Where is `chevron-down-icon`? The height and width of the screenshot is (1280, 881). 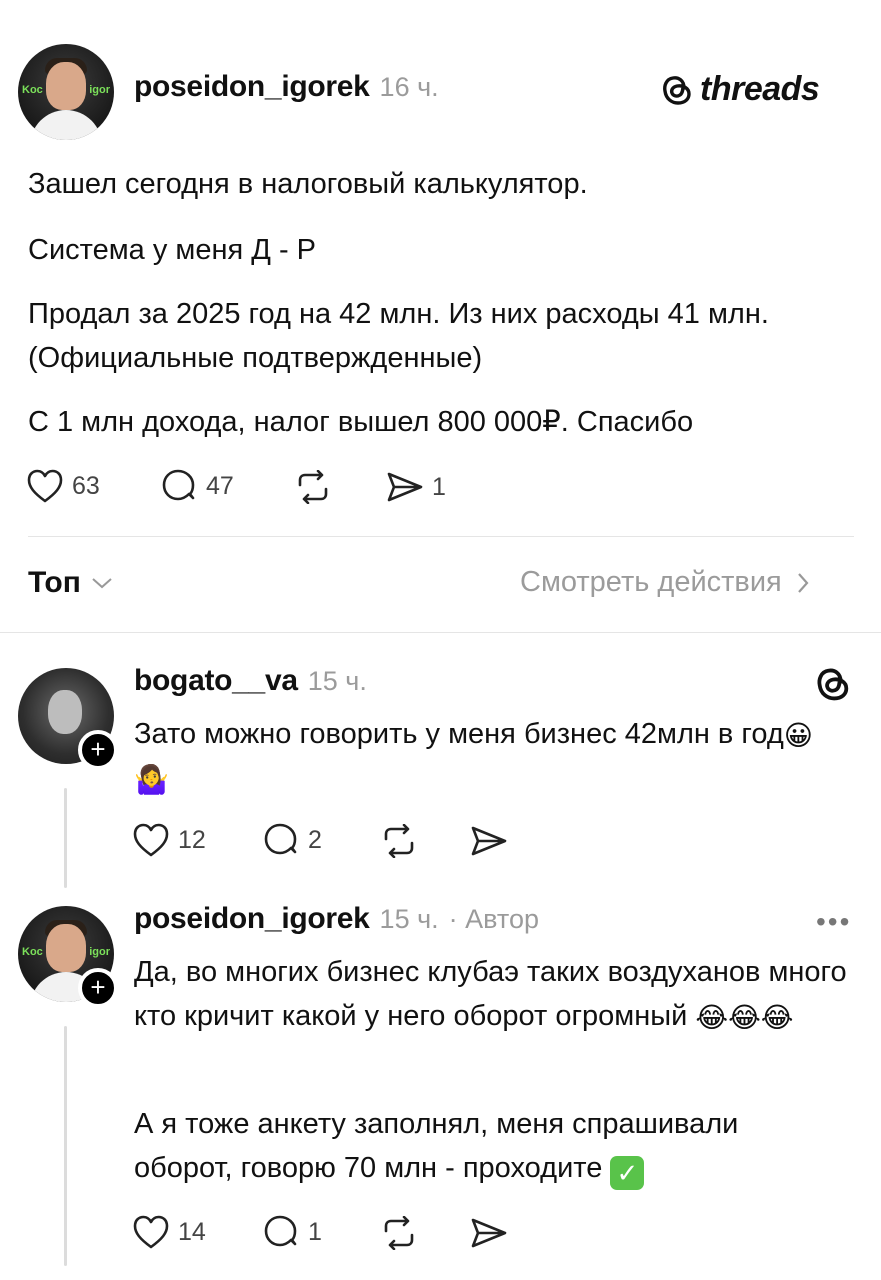
chevron-down-icon is located at coordinates (102, 583).